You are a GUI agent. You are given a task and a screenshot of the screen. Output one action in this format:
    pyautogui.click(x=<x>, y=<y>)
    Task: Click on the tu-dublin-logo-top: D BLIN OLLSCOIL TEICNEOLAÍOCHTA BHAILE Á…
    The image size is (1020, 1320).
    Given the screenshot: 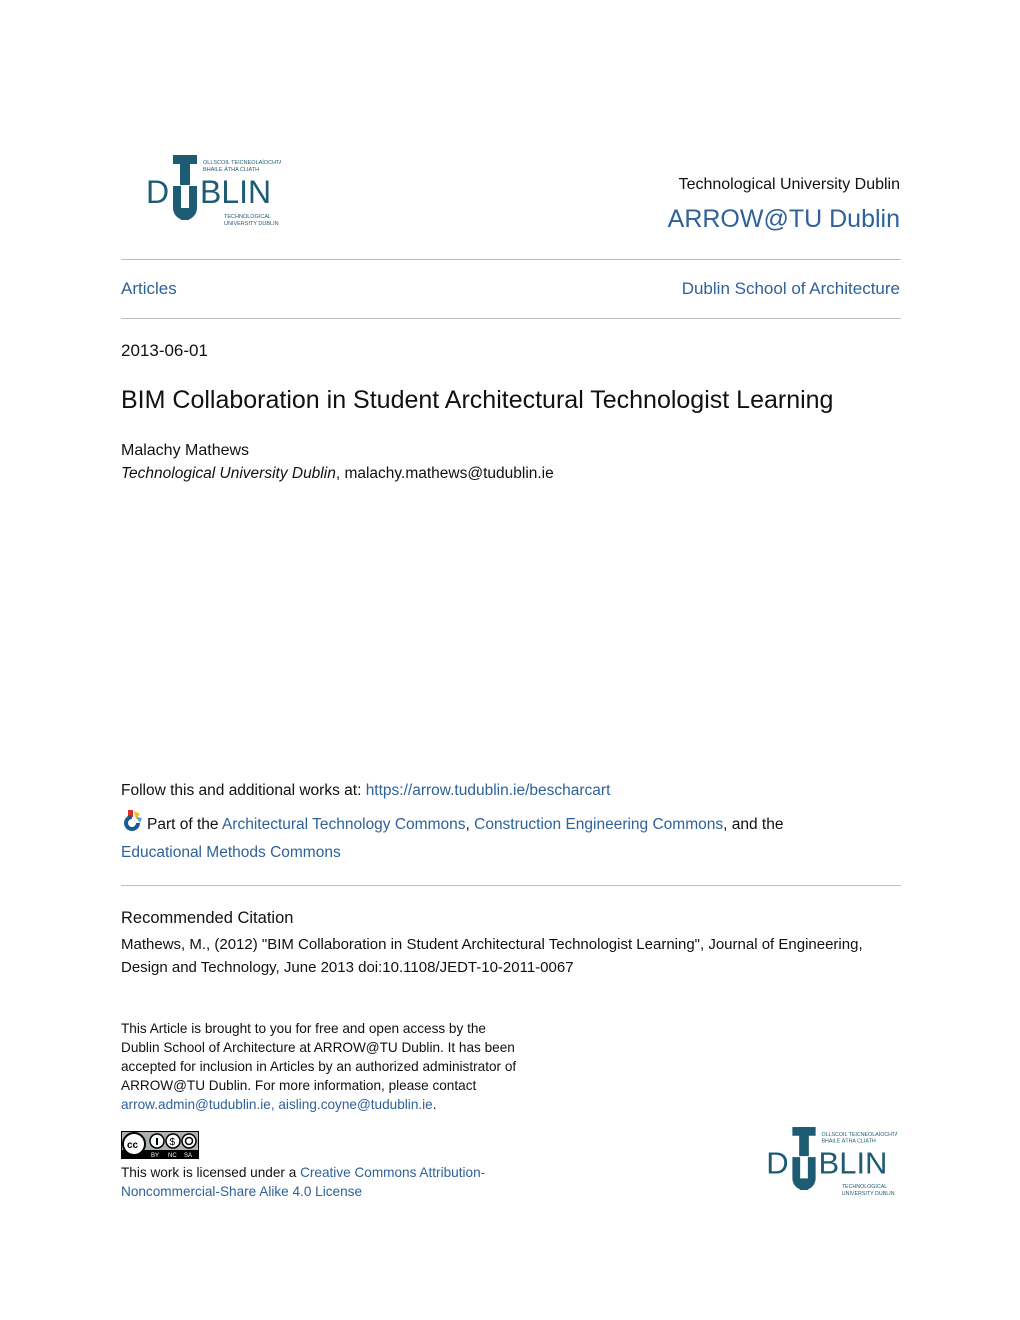 What is the action you would take?
    pyautogui.click(x=201, y=188)
    